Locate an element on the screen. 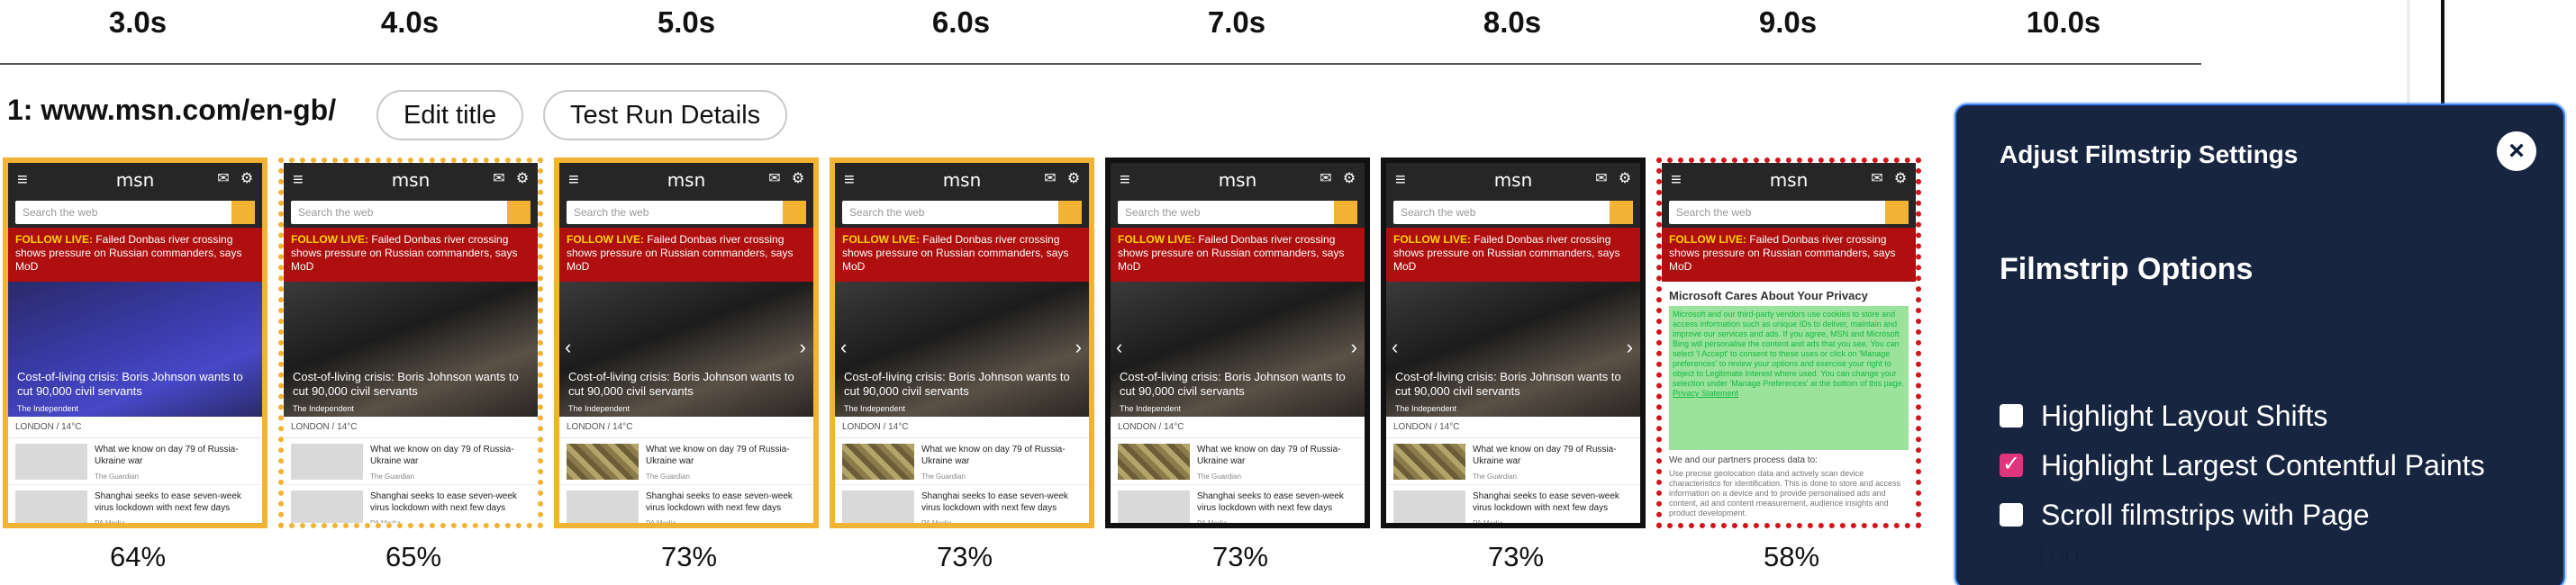 The height and width of the screenshot is (585, 2576). frame-visual-complete-percent: 58% is located at coordinates (1791, 556).